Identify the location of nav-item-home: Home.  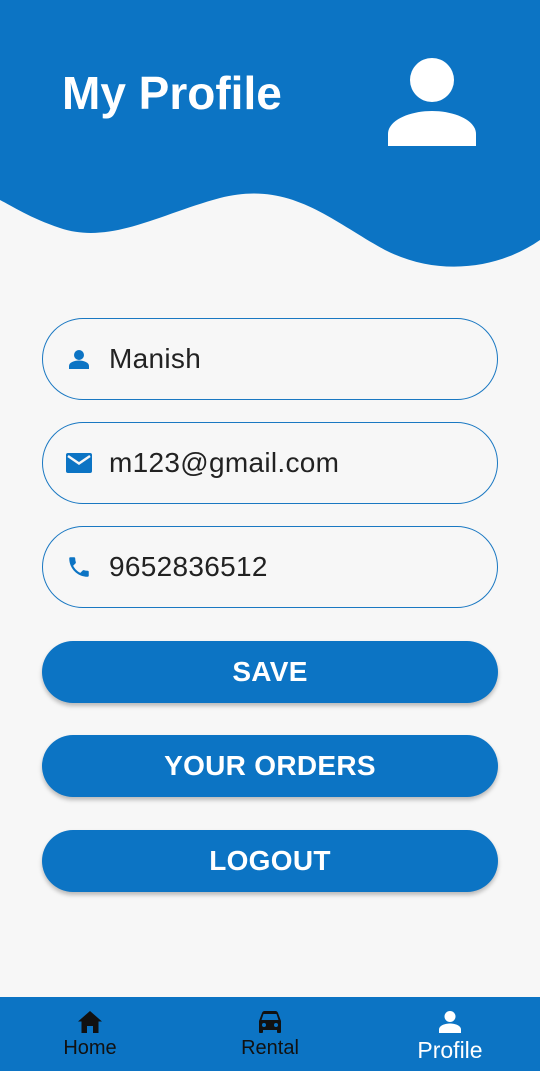
(90, 1034).